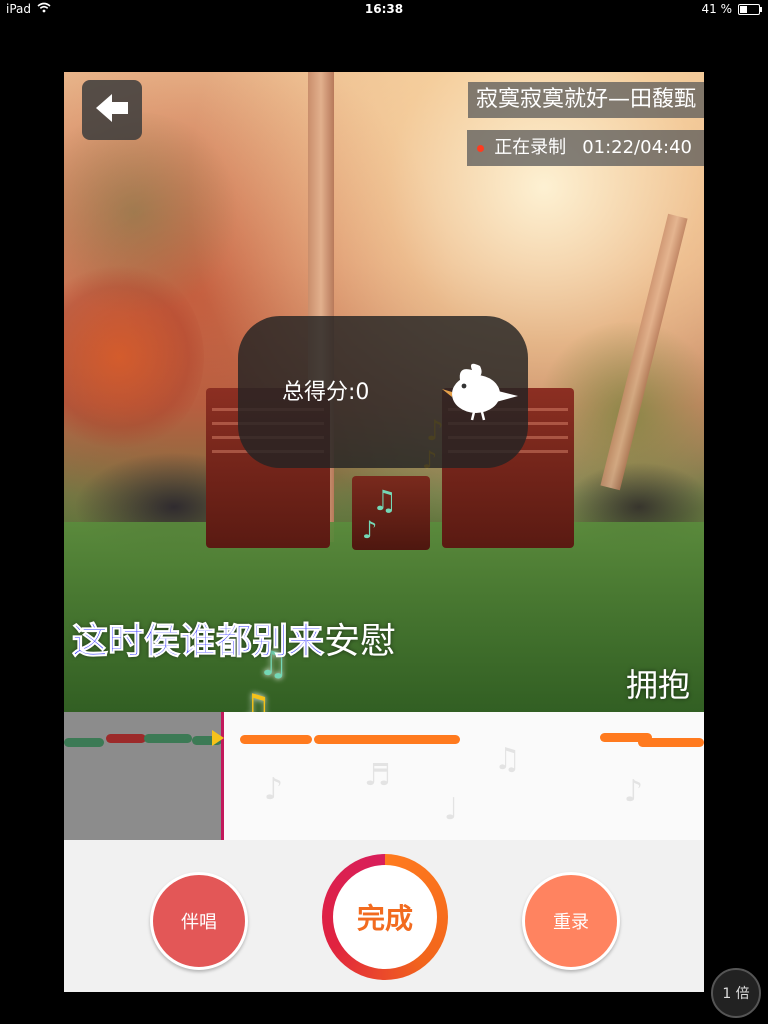  Describe the element at coordinates (717, 9) in the screenshot. I see `battery-percent: 41 %` at that location.